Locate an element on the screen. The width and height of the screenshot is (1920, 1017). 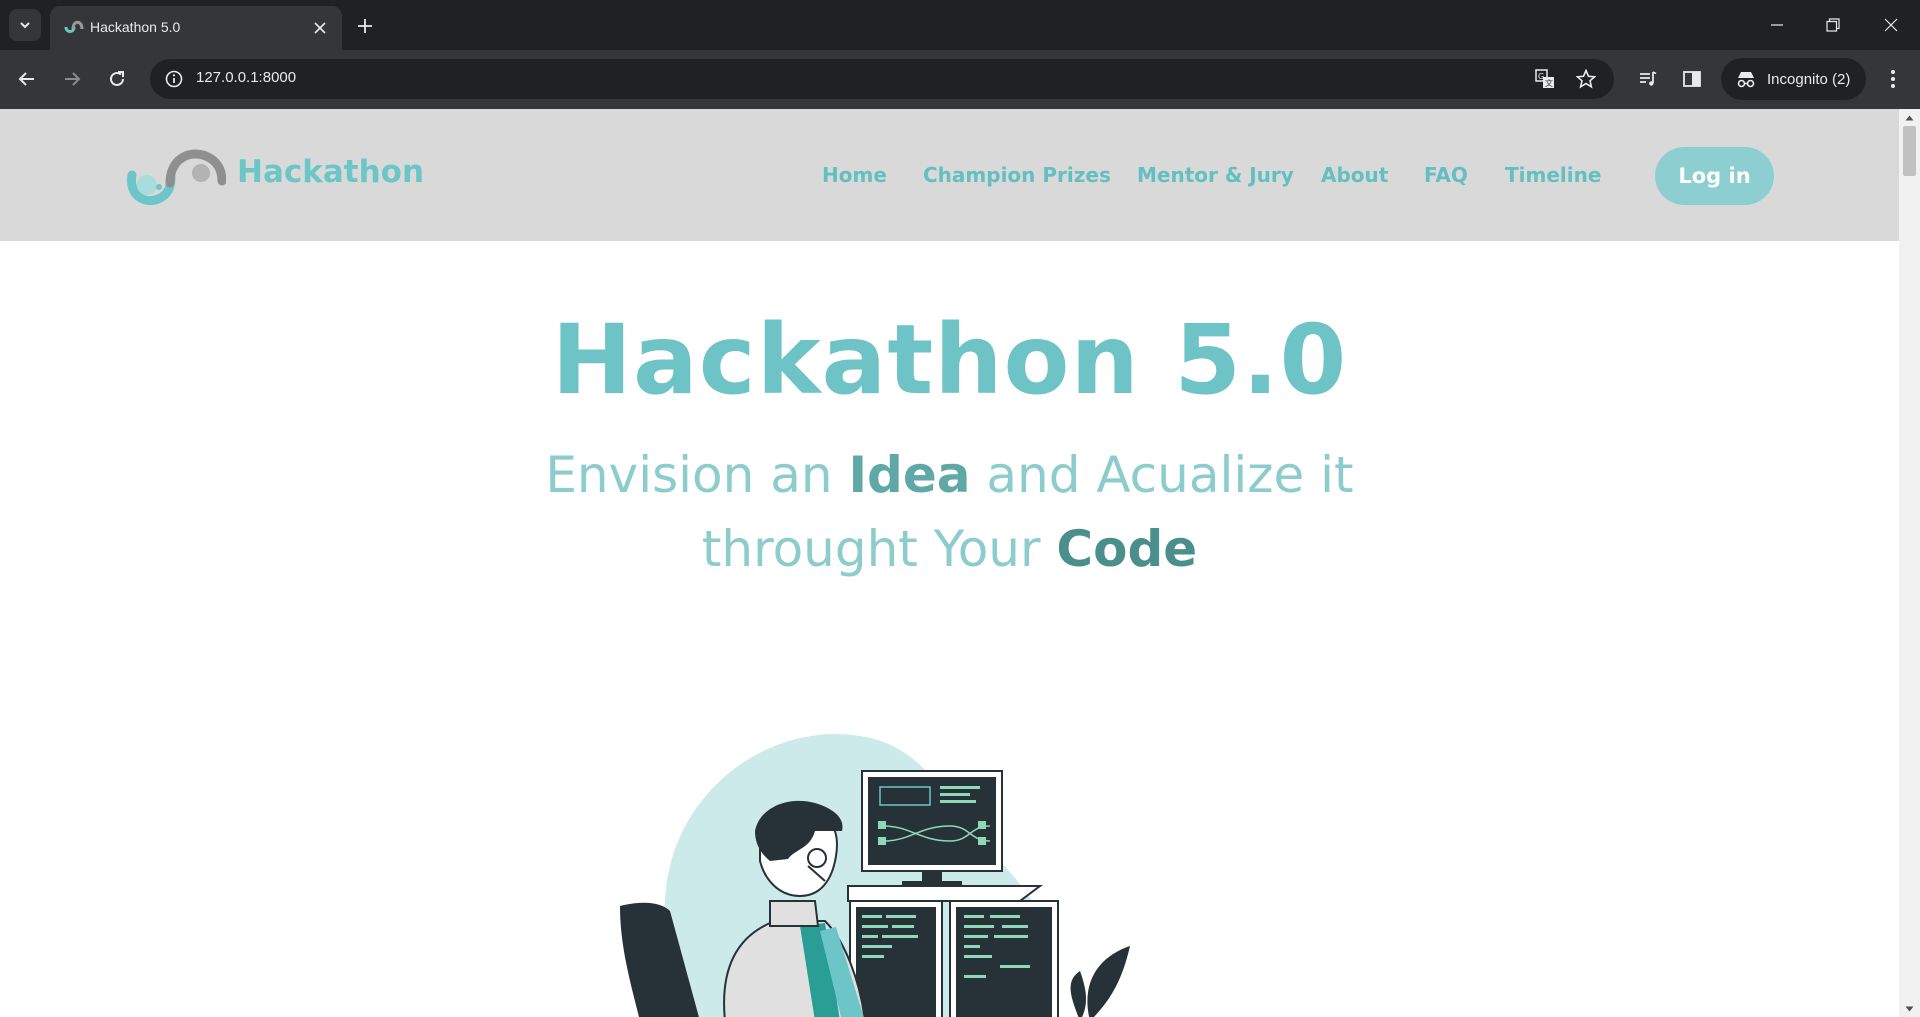
forward-button is located at coordinates (72, 79).